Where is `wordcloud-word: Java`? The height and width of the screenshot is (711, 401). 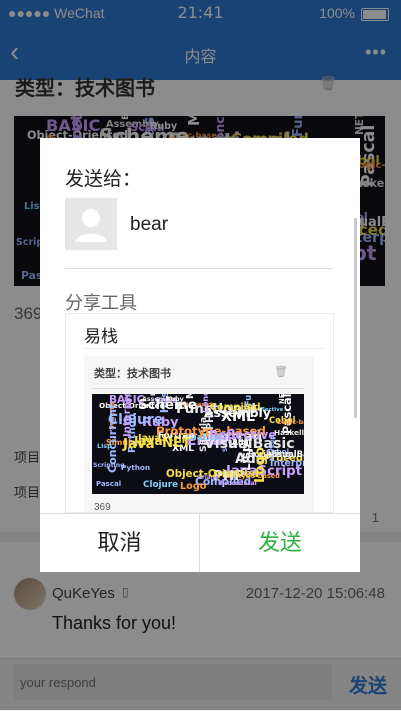 wordcloud-word: Java is located at coordinates (139, 444).